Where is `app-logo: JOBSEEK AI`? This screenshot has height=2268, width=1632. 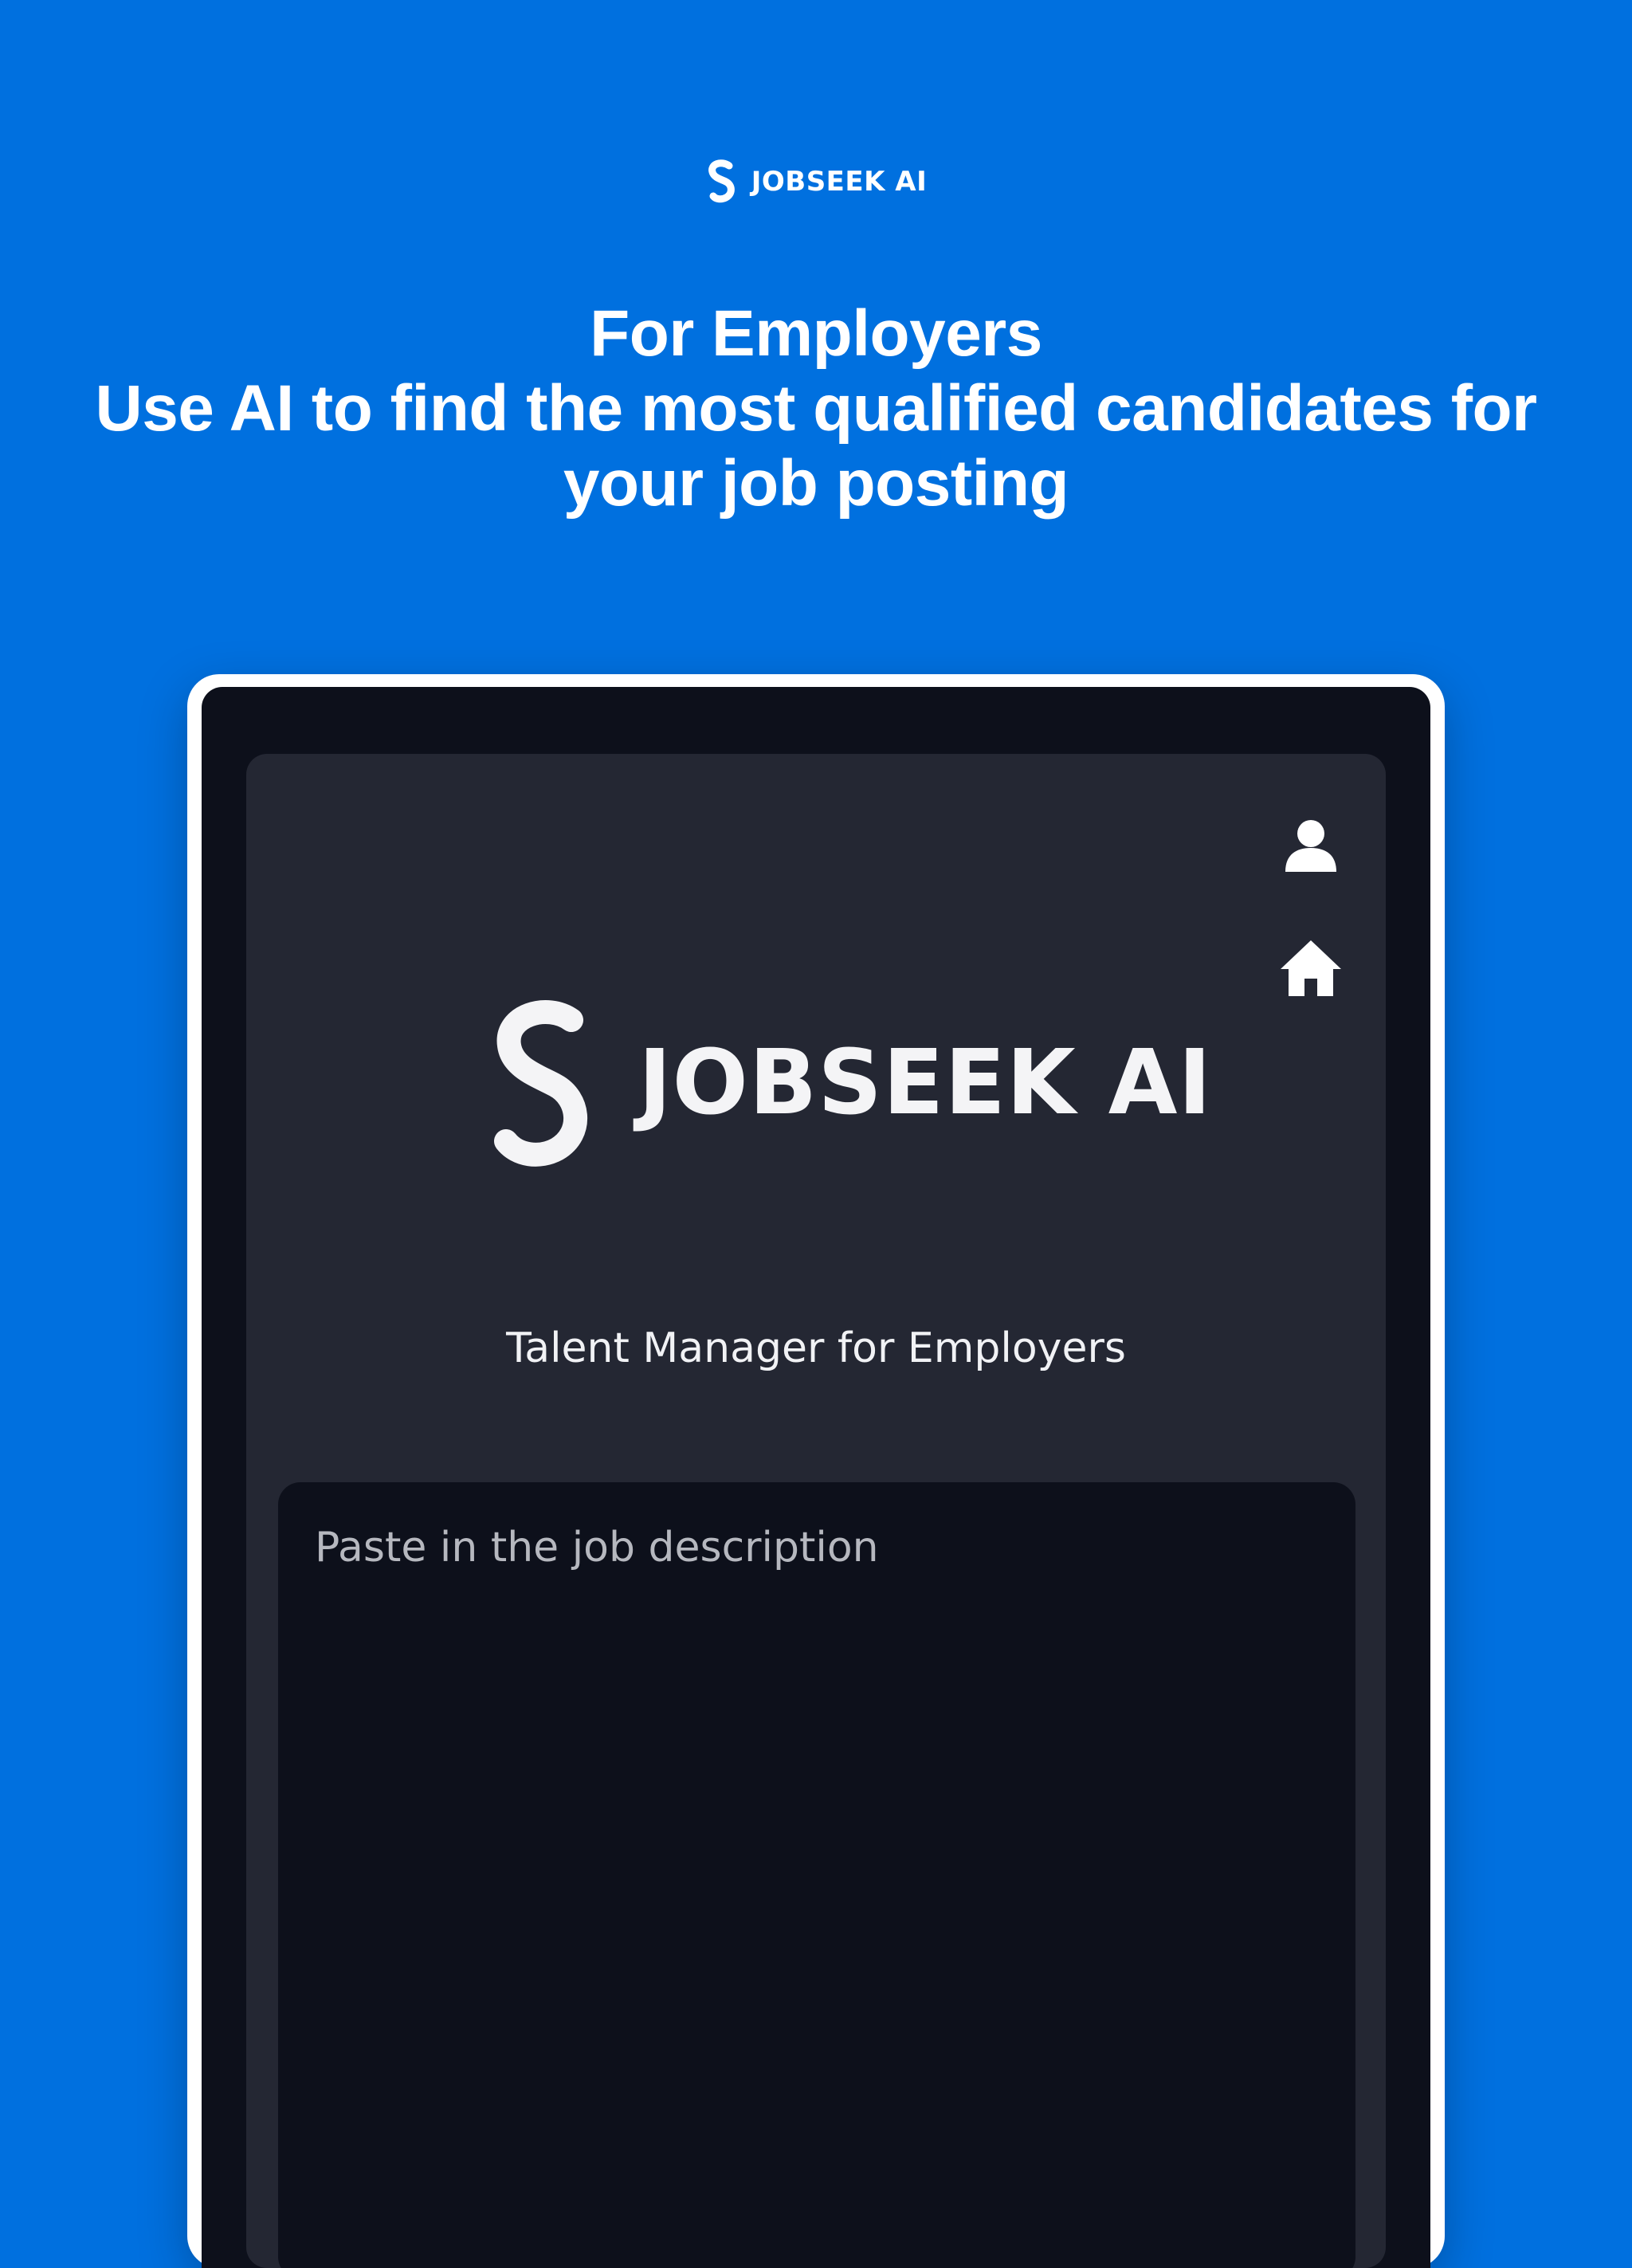
app-logo: JOBSEEK AI is located at coordinates (848, 1083).